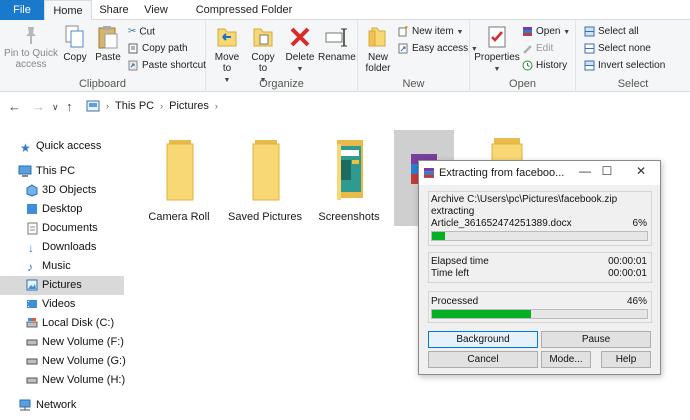 Image resolution: width=690 pixels, height=420 pixels. I want to click on address-bar: › This PC › Pictures ›, so click(342, 106).